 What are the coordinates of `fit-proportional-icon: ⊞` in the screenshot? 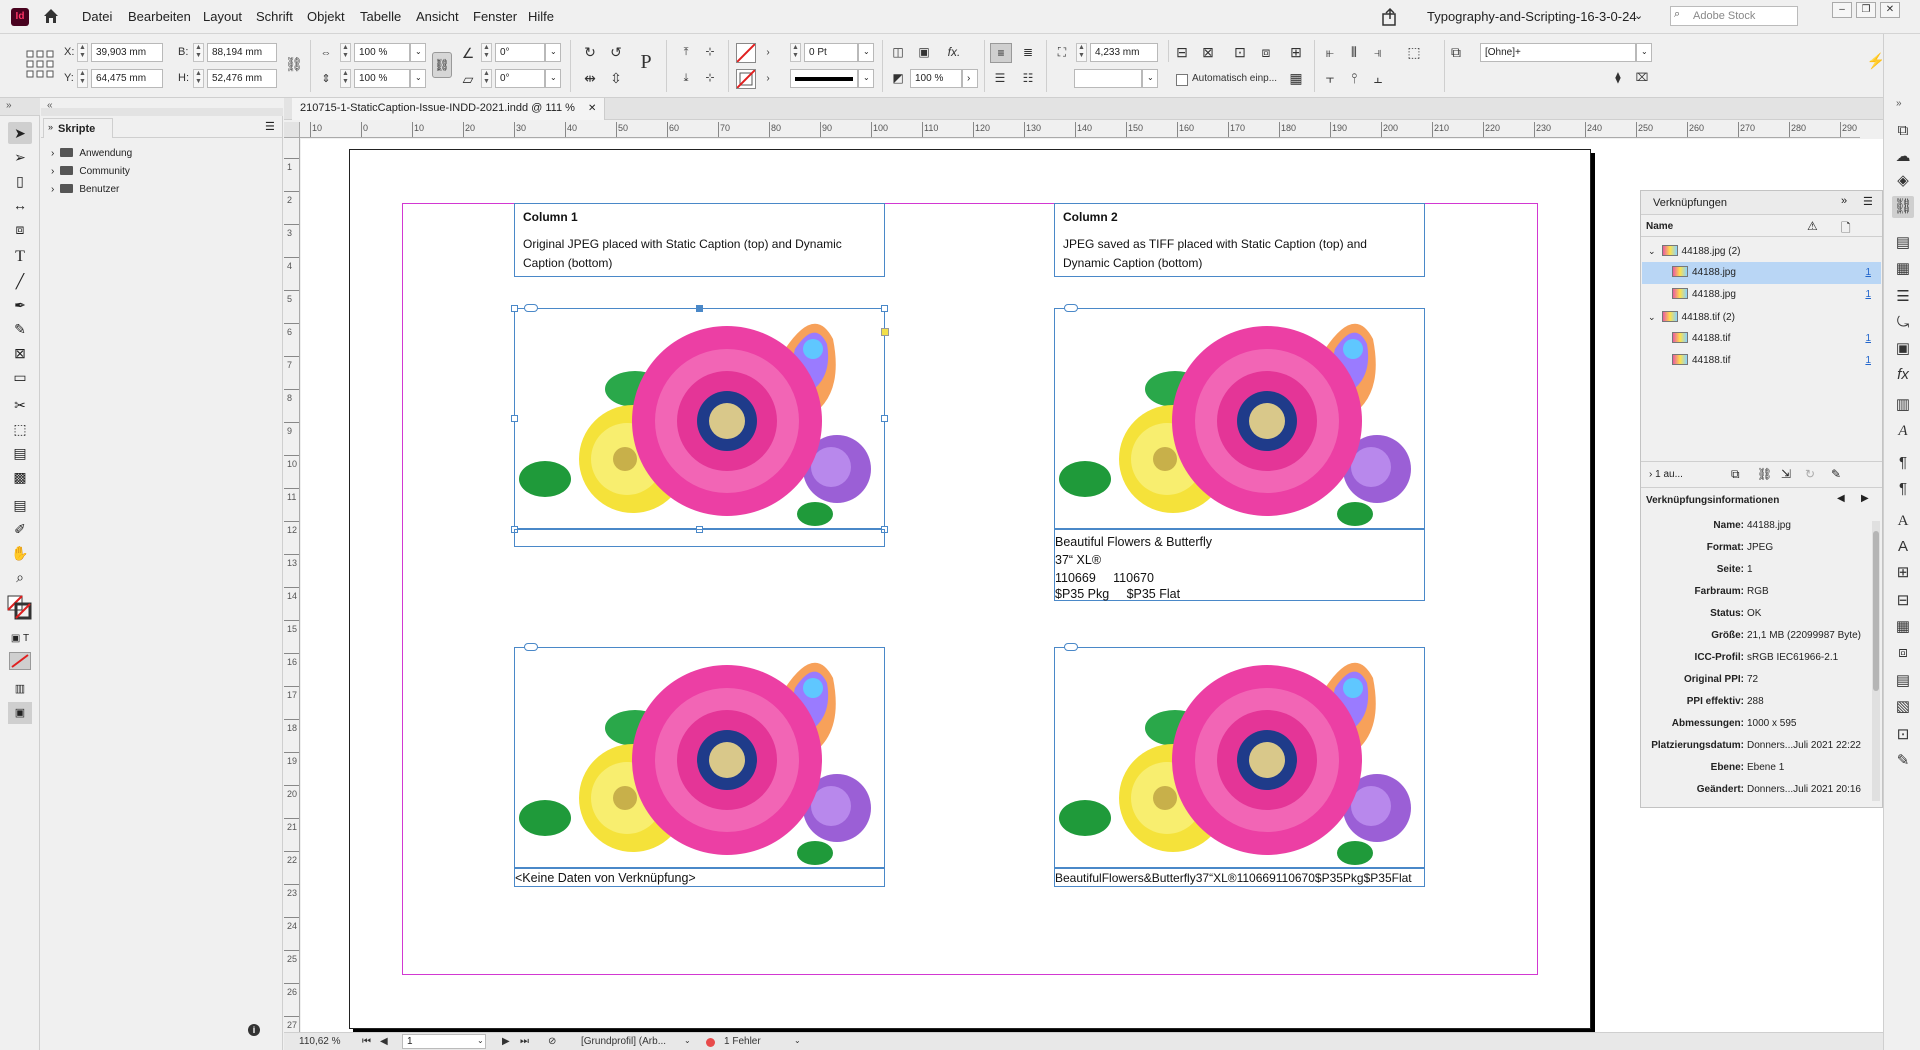 It's located at (1296, 52).